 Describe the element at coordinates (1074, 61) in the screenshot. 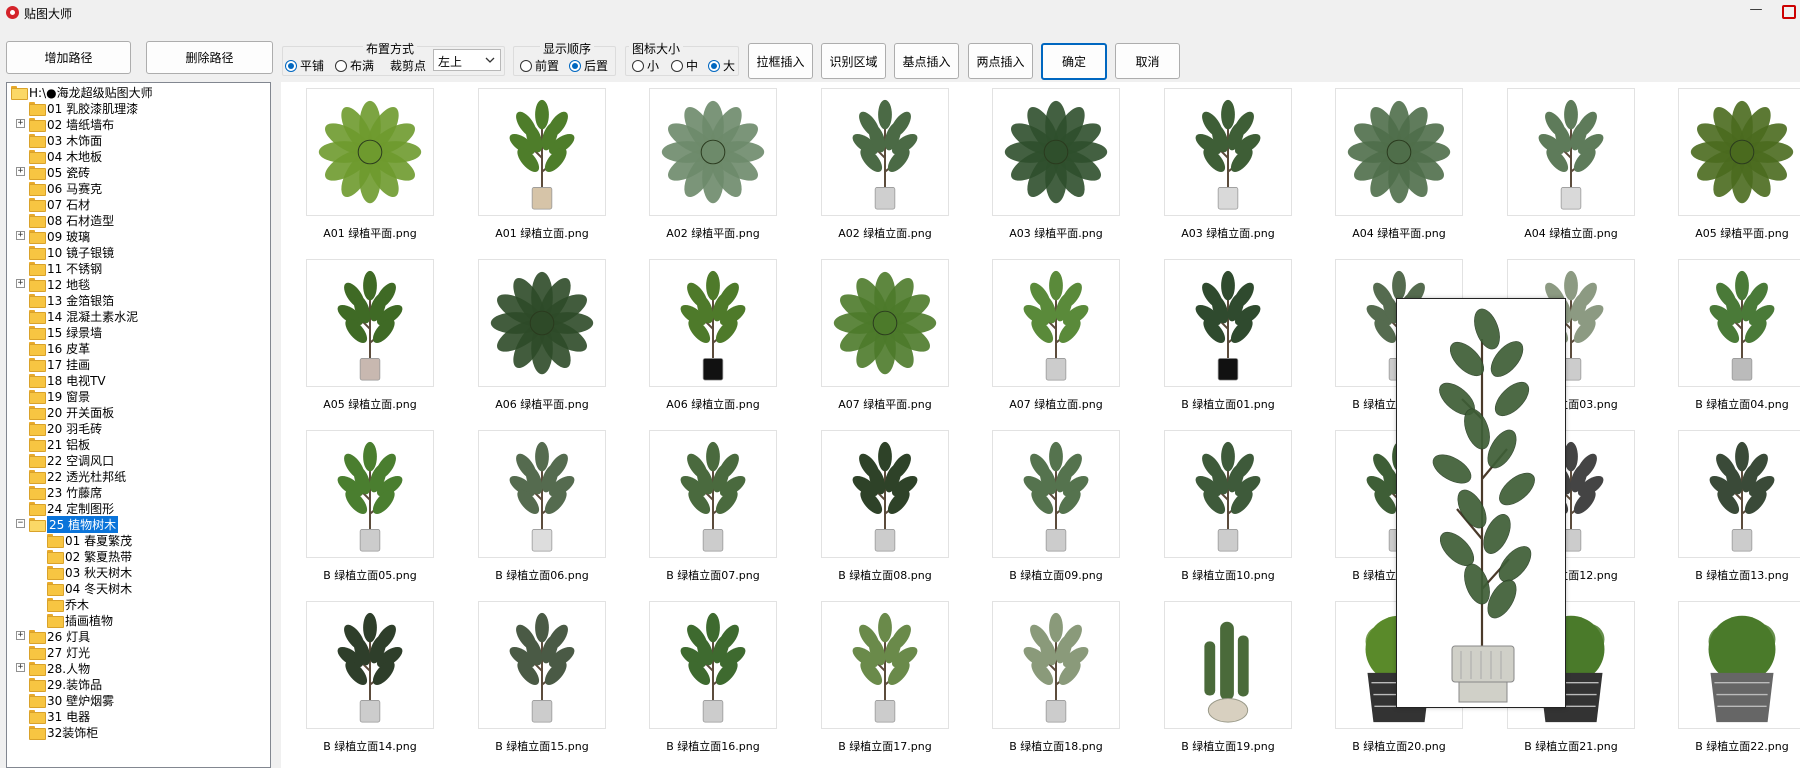

I see `ok-button: 确定` at that location.